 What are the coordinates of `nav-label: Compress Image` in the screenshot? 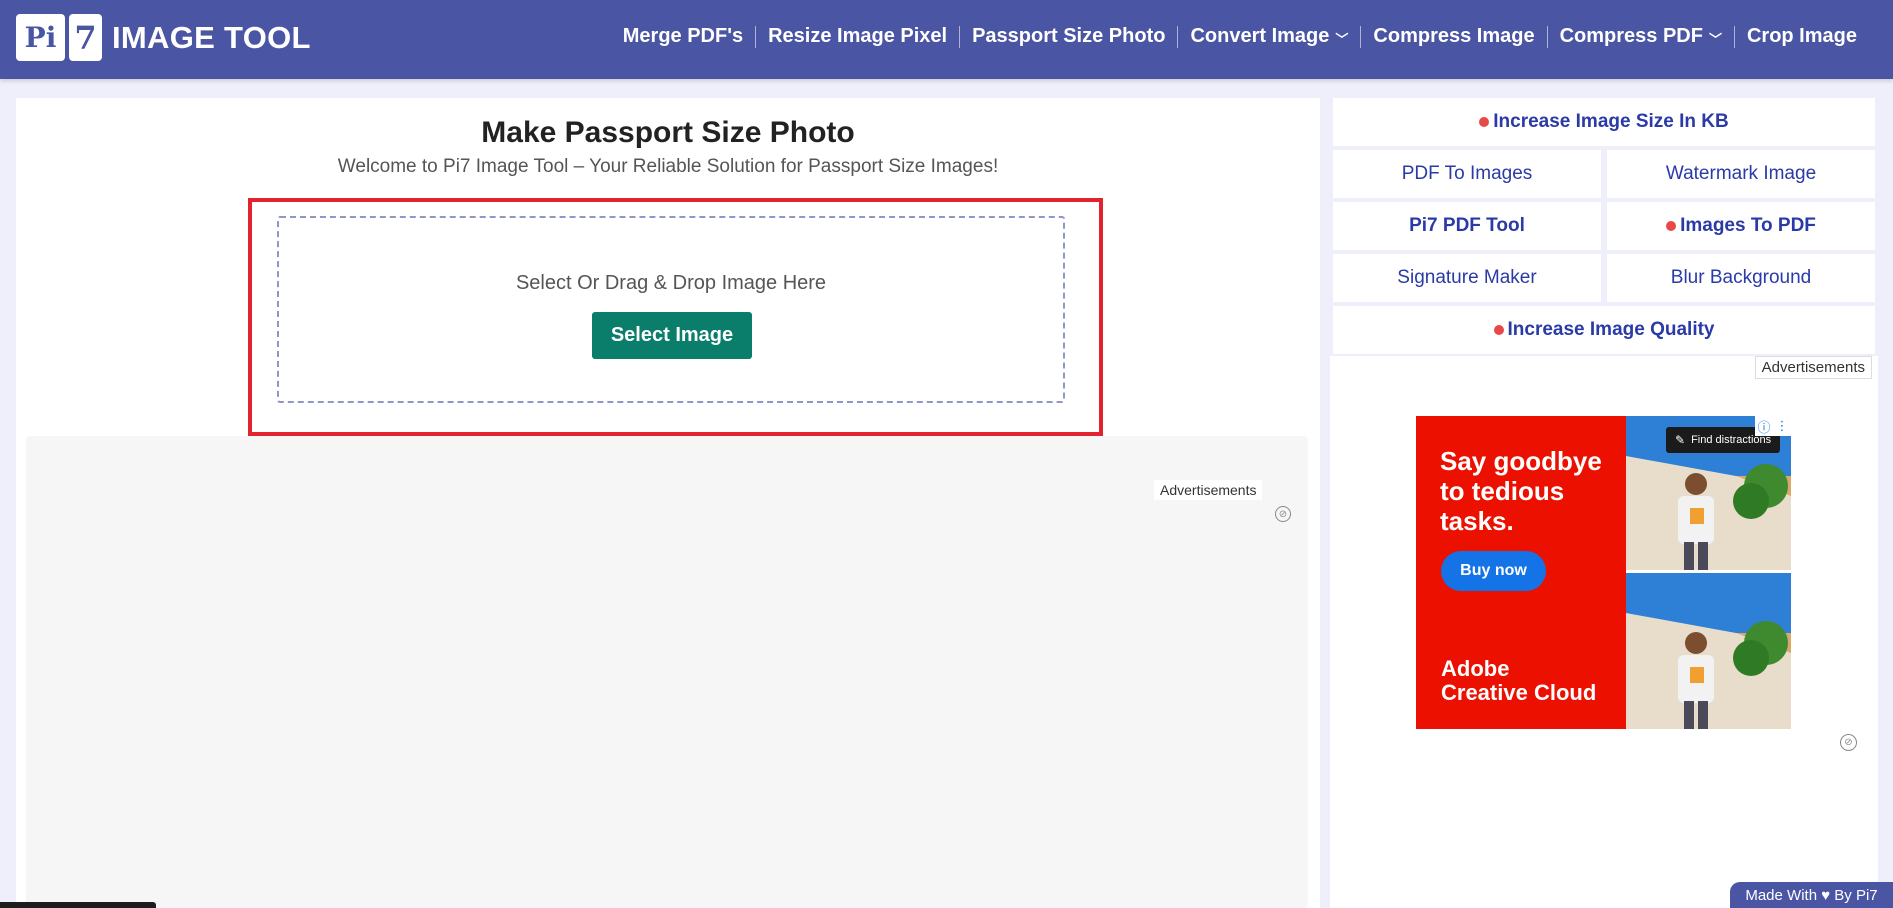 It's located at (1454, 36).